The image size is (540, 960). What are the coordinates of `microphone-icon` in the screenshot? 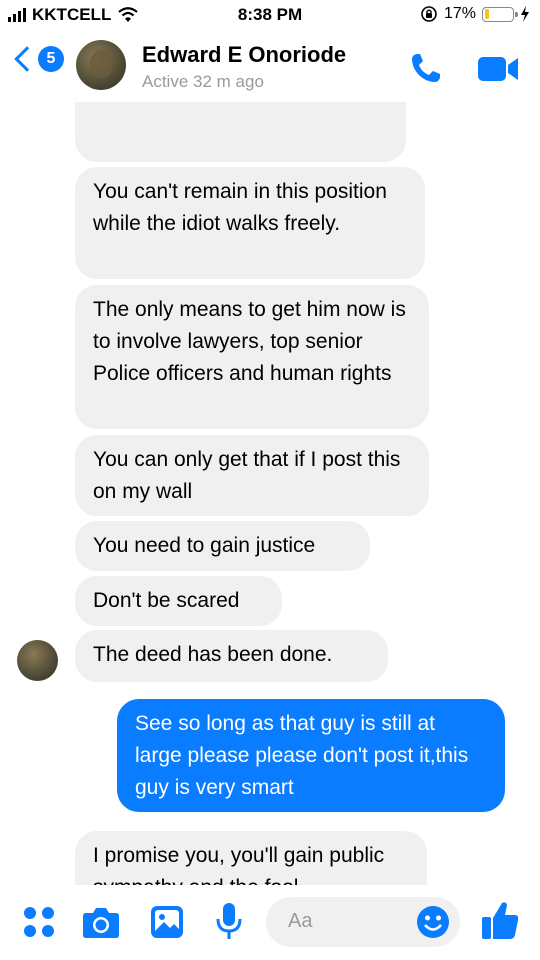 It's located at (229, 921).